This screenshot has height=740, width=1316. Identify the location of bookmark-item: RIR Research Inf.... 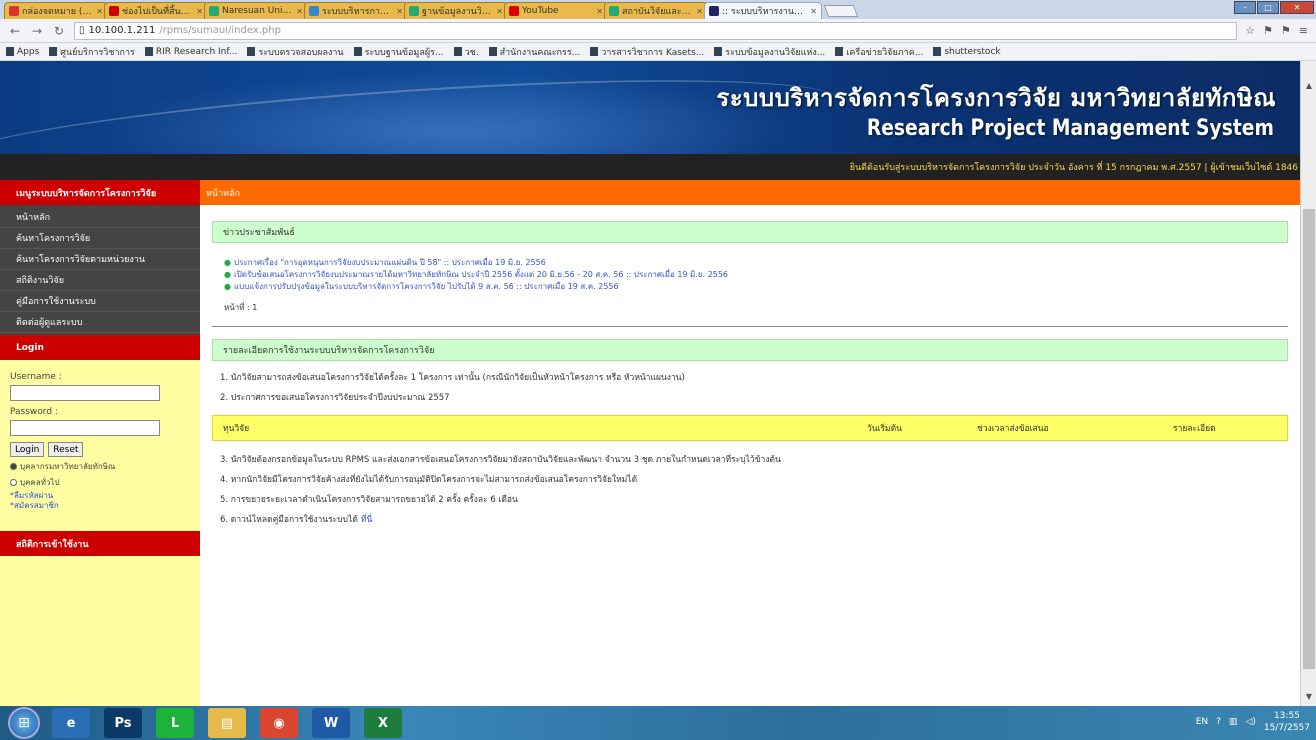
(191, 51).